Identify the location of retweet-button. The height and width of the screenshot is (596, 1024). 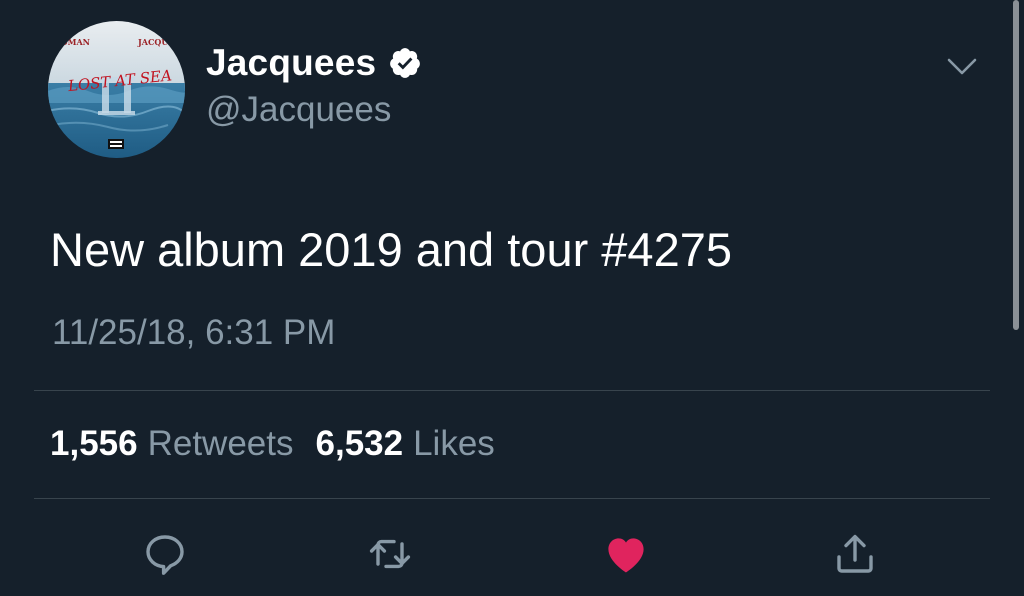
(390, 554).